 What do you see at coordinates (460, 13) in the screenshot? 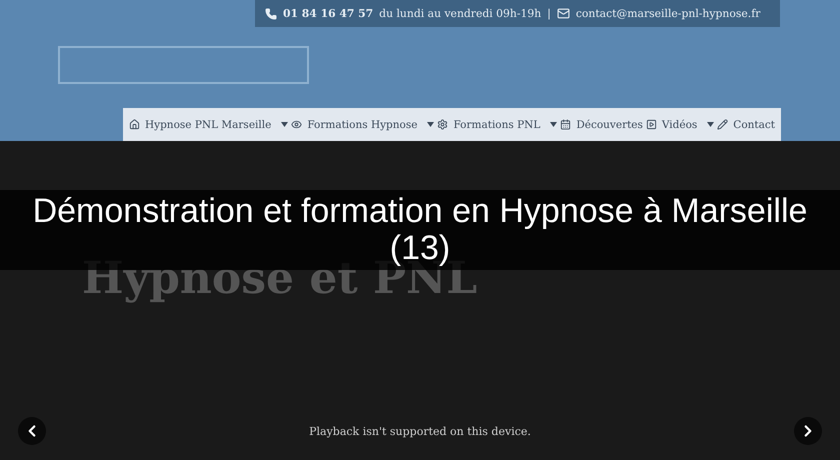
I see `opening-hours: du lundi au vendredi 09h-19h` at bounding box center [460, 13].